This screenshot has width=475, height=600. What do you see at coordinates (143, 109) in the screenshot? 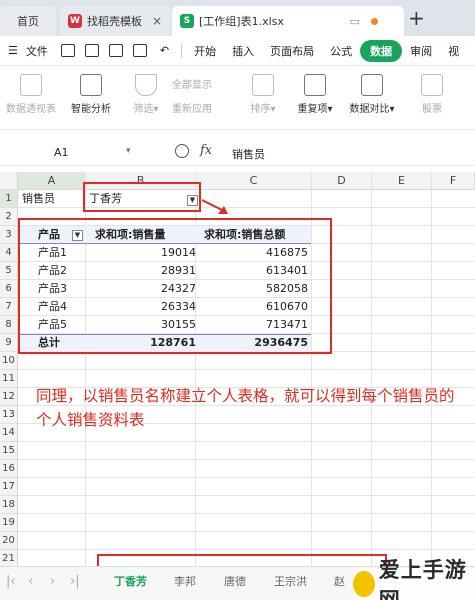
I see `filter-label: 筛选` at bounding box center [143, 109].